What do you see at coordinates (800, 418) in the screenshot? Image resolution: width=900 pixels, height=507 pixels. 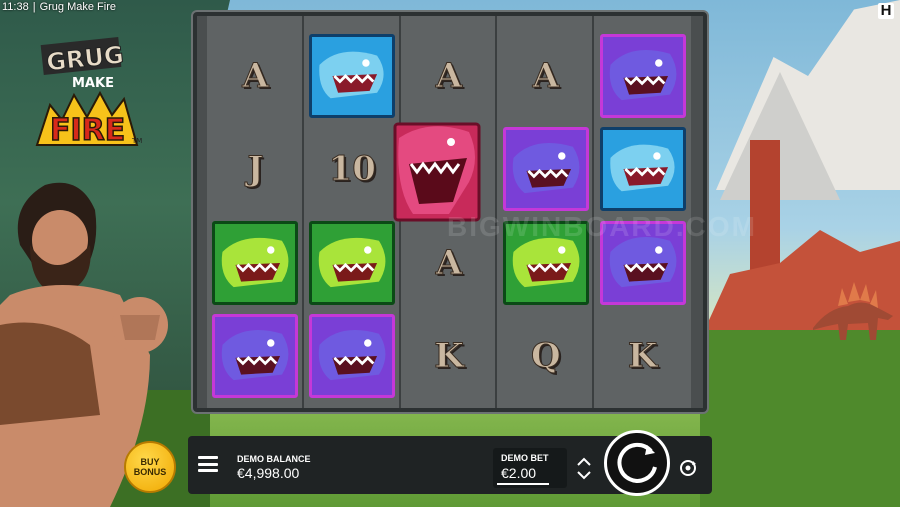 I see `grass-right` at bounding box center [800, 418].